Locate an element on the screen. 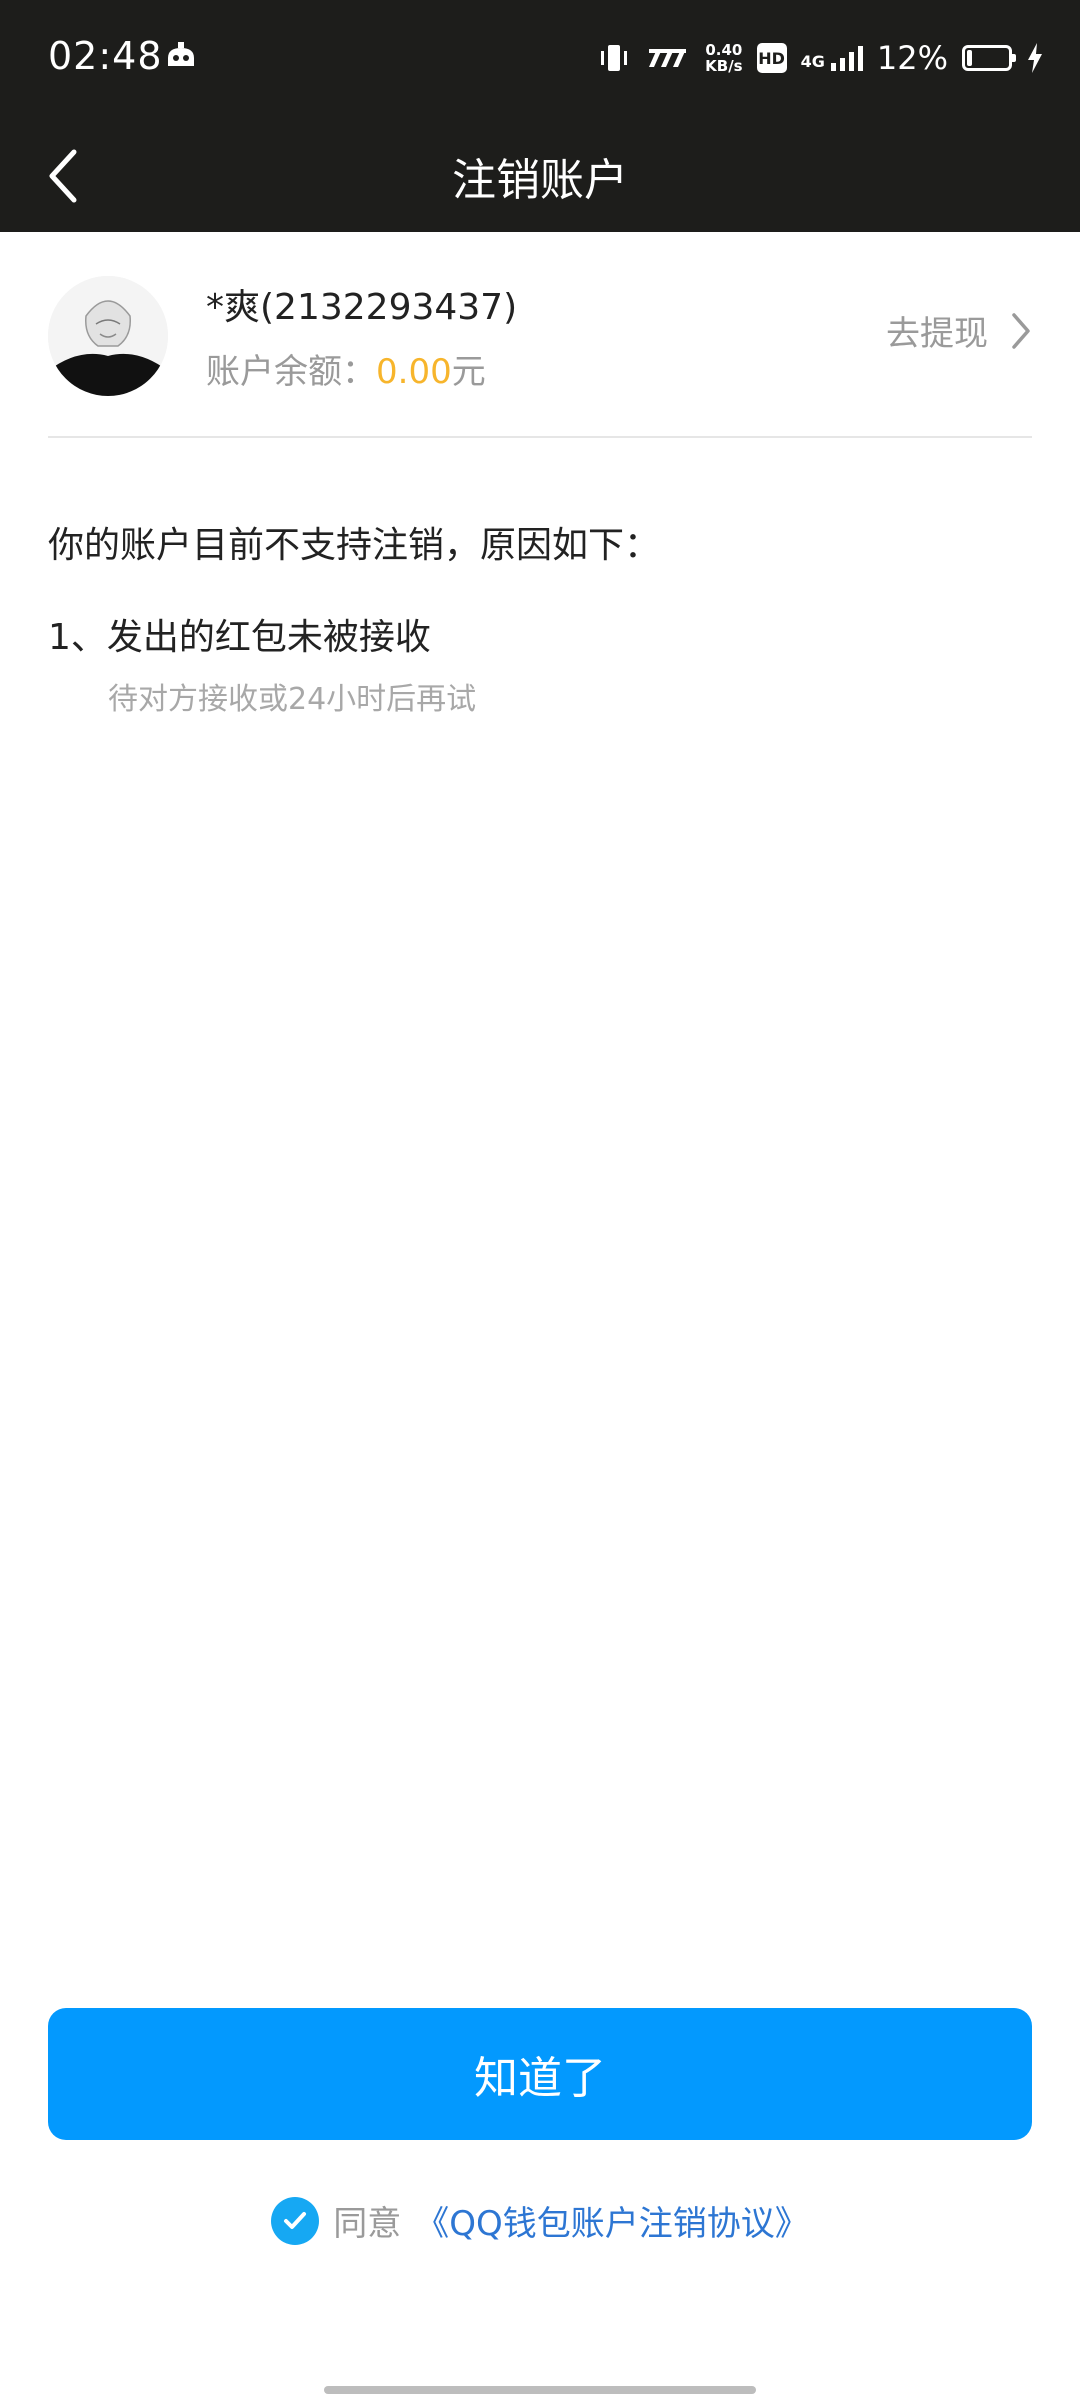  balance-label: 账户余额： is located at coordinates (291, 372).